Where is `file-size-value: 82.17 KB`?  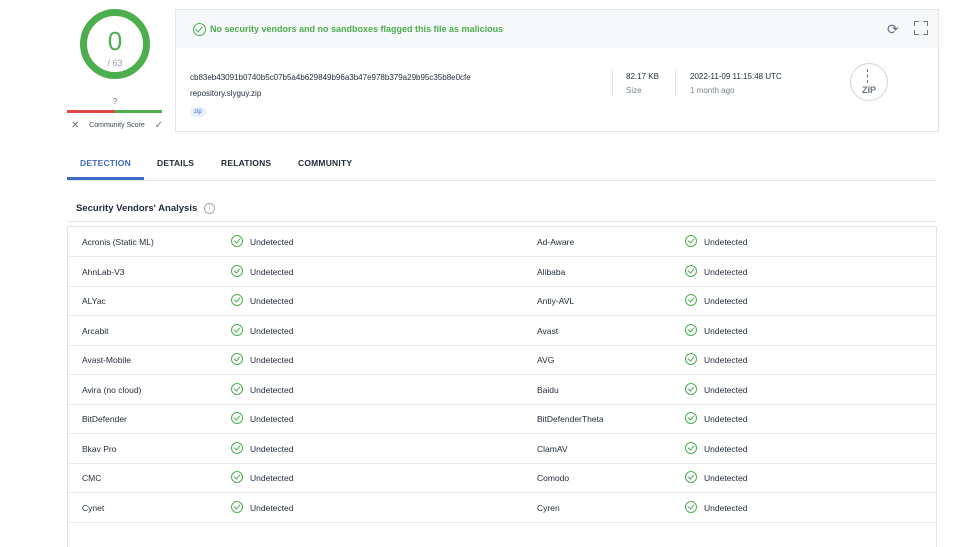 file-size-value: 82.17 KB is located at coordinates (642, 76).